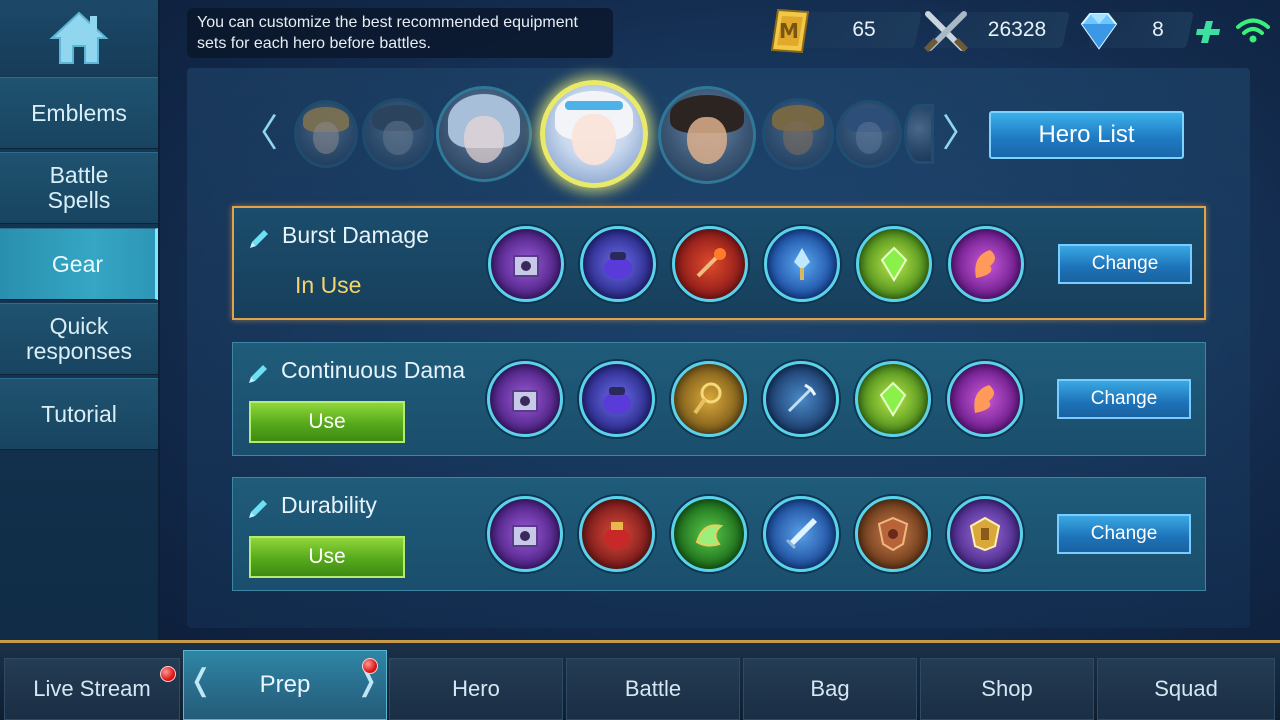 This screenshot has height=720, width=1280. What do you see at coordinates (1007, 689) in the screenshot?
I see `tab-shop: Shop` at bounding box center [1007, 689].